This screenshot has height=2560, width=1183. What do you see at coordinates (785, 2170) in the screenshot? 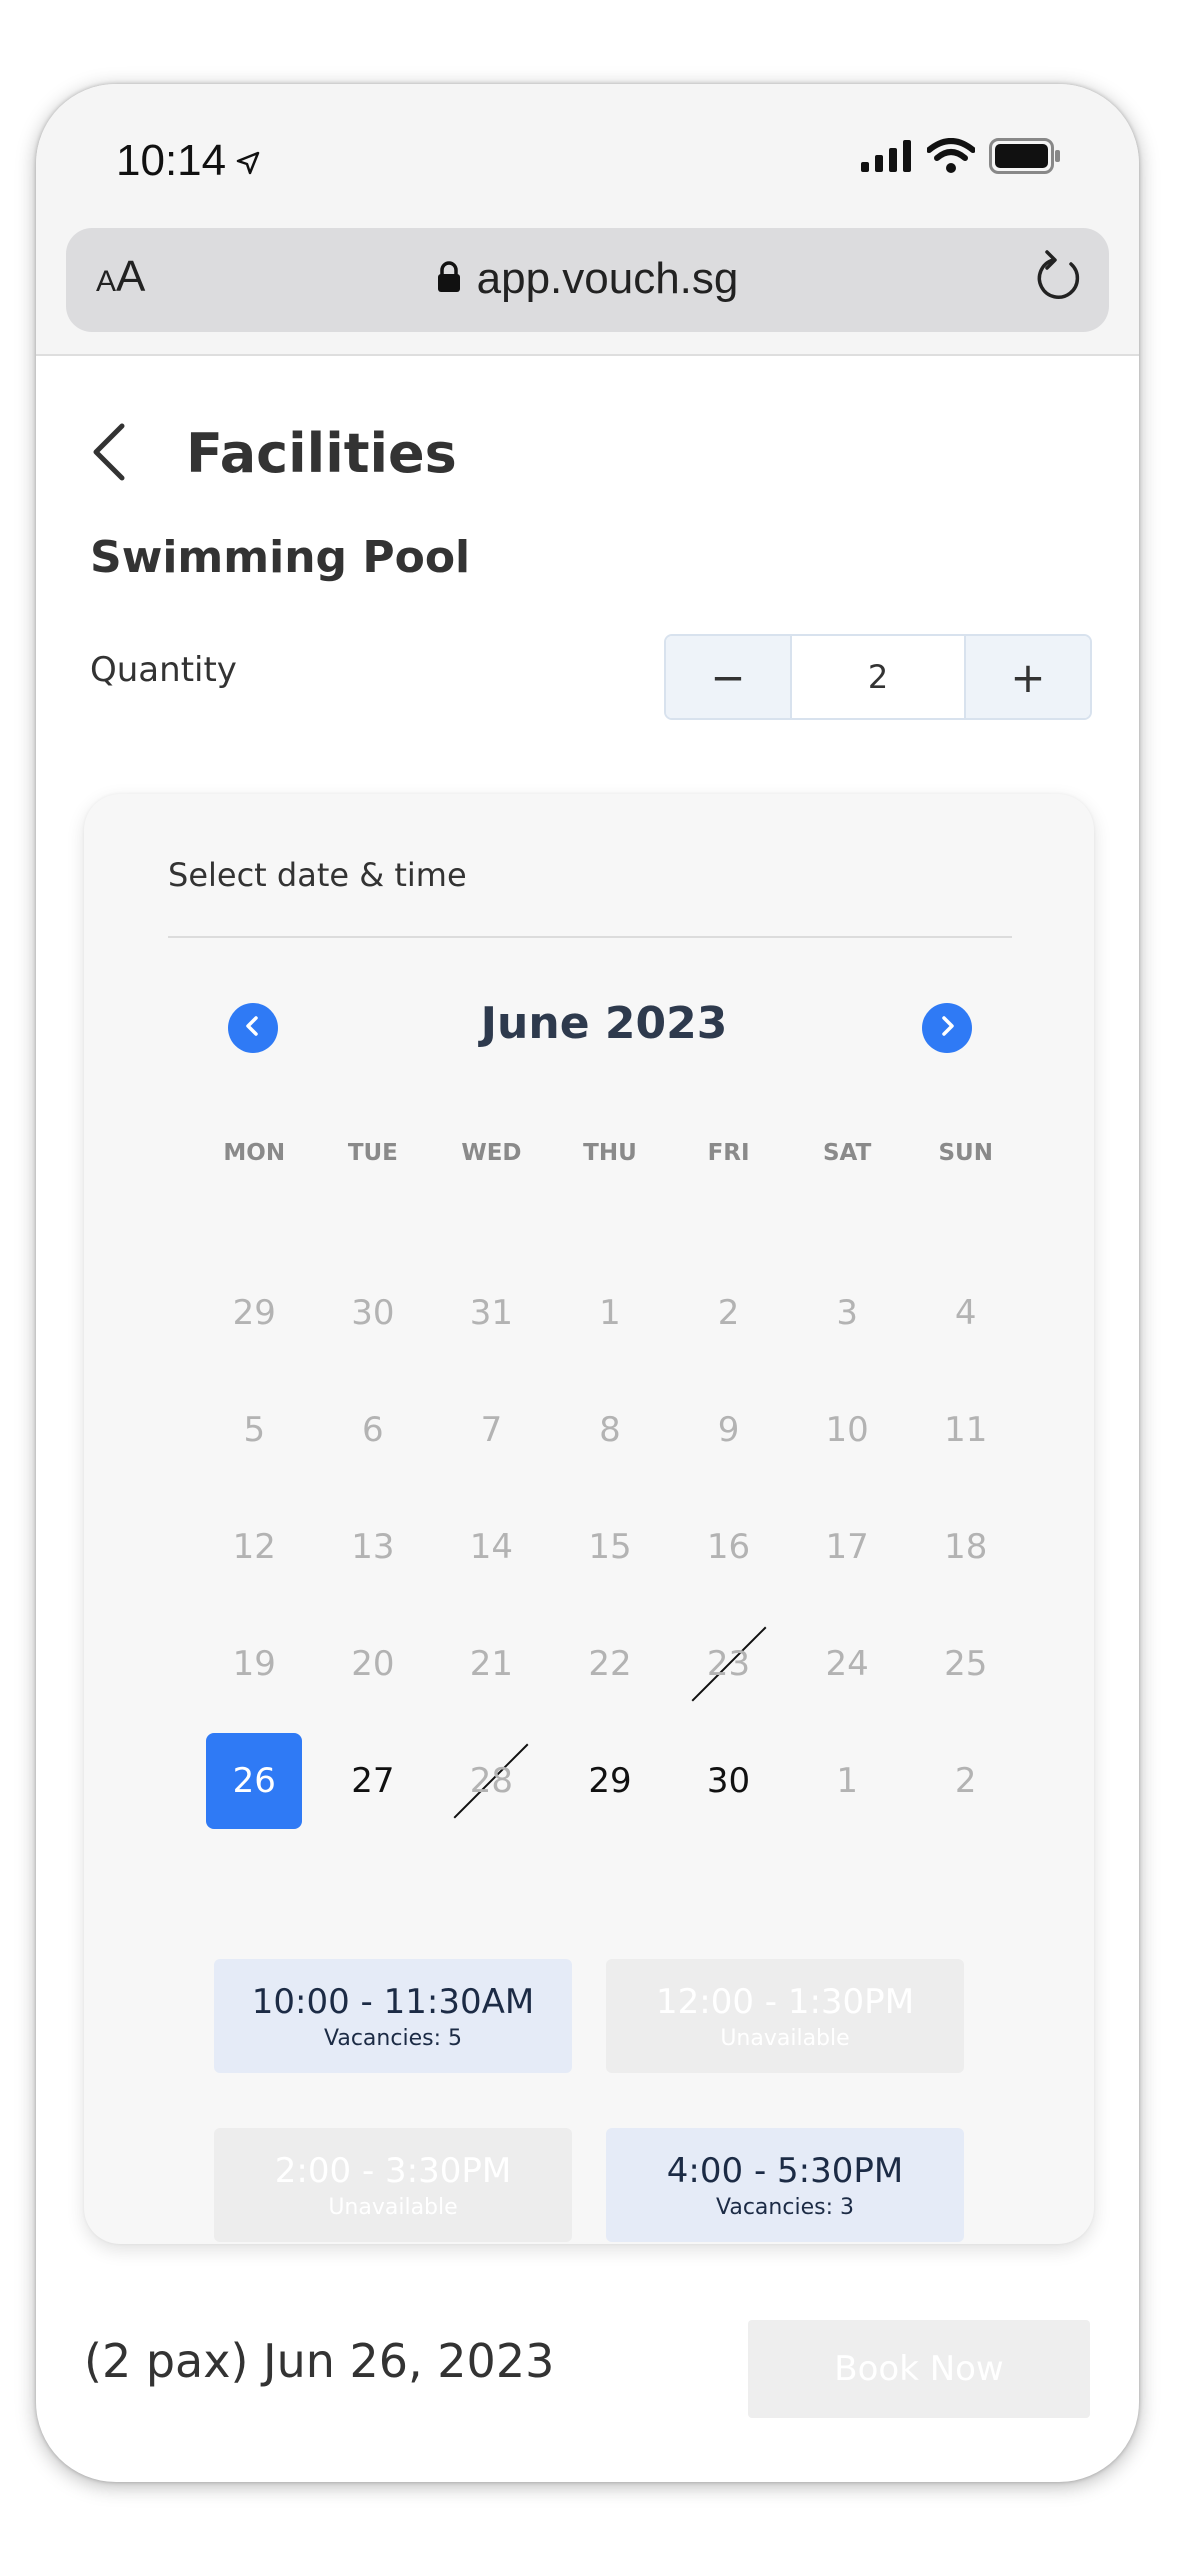
I see `time-slot-time: 4:00 - 5:30PM` at bounding box center [785, 2170].